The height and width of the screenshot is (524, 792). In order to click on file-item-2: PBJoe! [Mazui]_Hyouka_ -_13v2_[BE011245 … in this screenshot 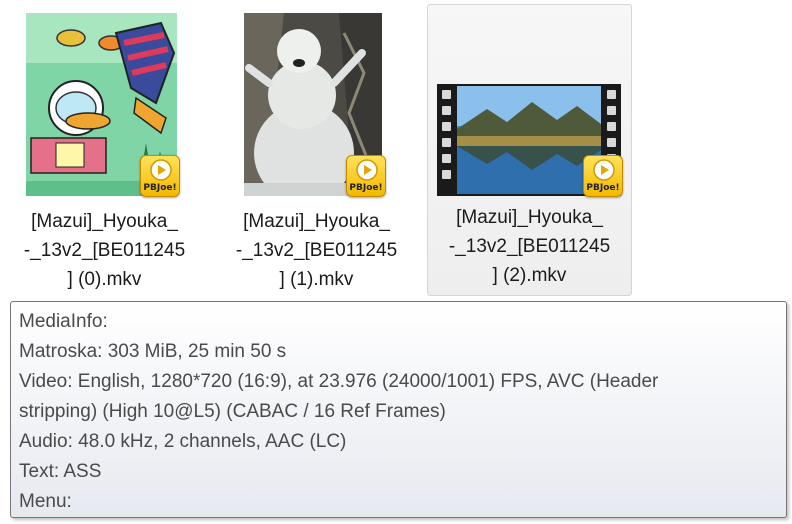, I will do `click(529, 150)`.